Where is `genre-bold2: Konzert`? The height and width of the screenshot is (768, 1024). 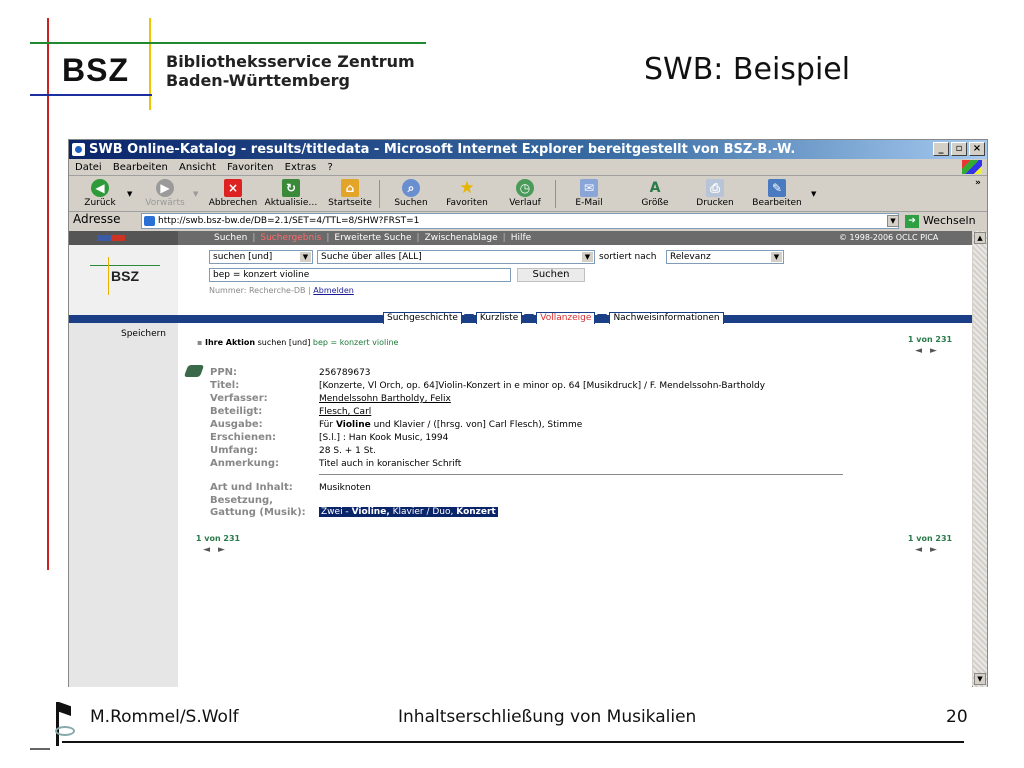 genre-bold2: Konzert is located at coordinates (476, 512).